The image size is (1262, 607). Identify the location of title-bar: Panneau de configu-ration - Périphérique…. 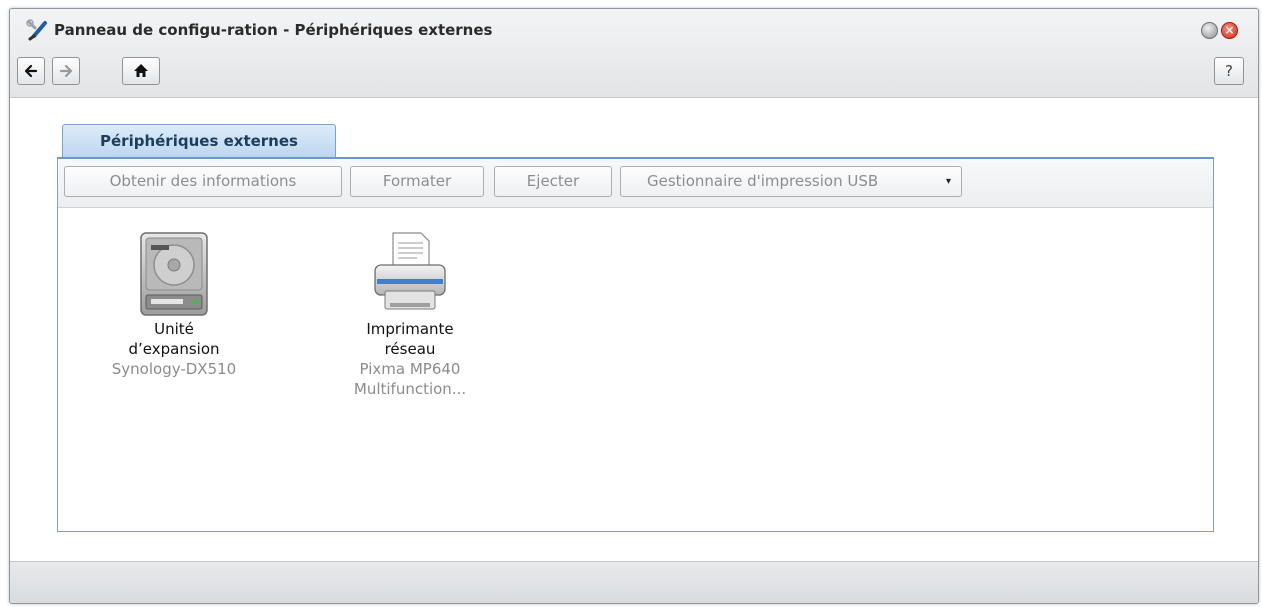
(634, 53).